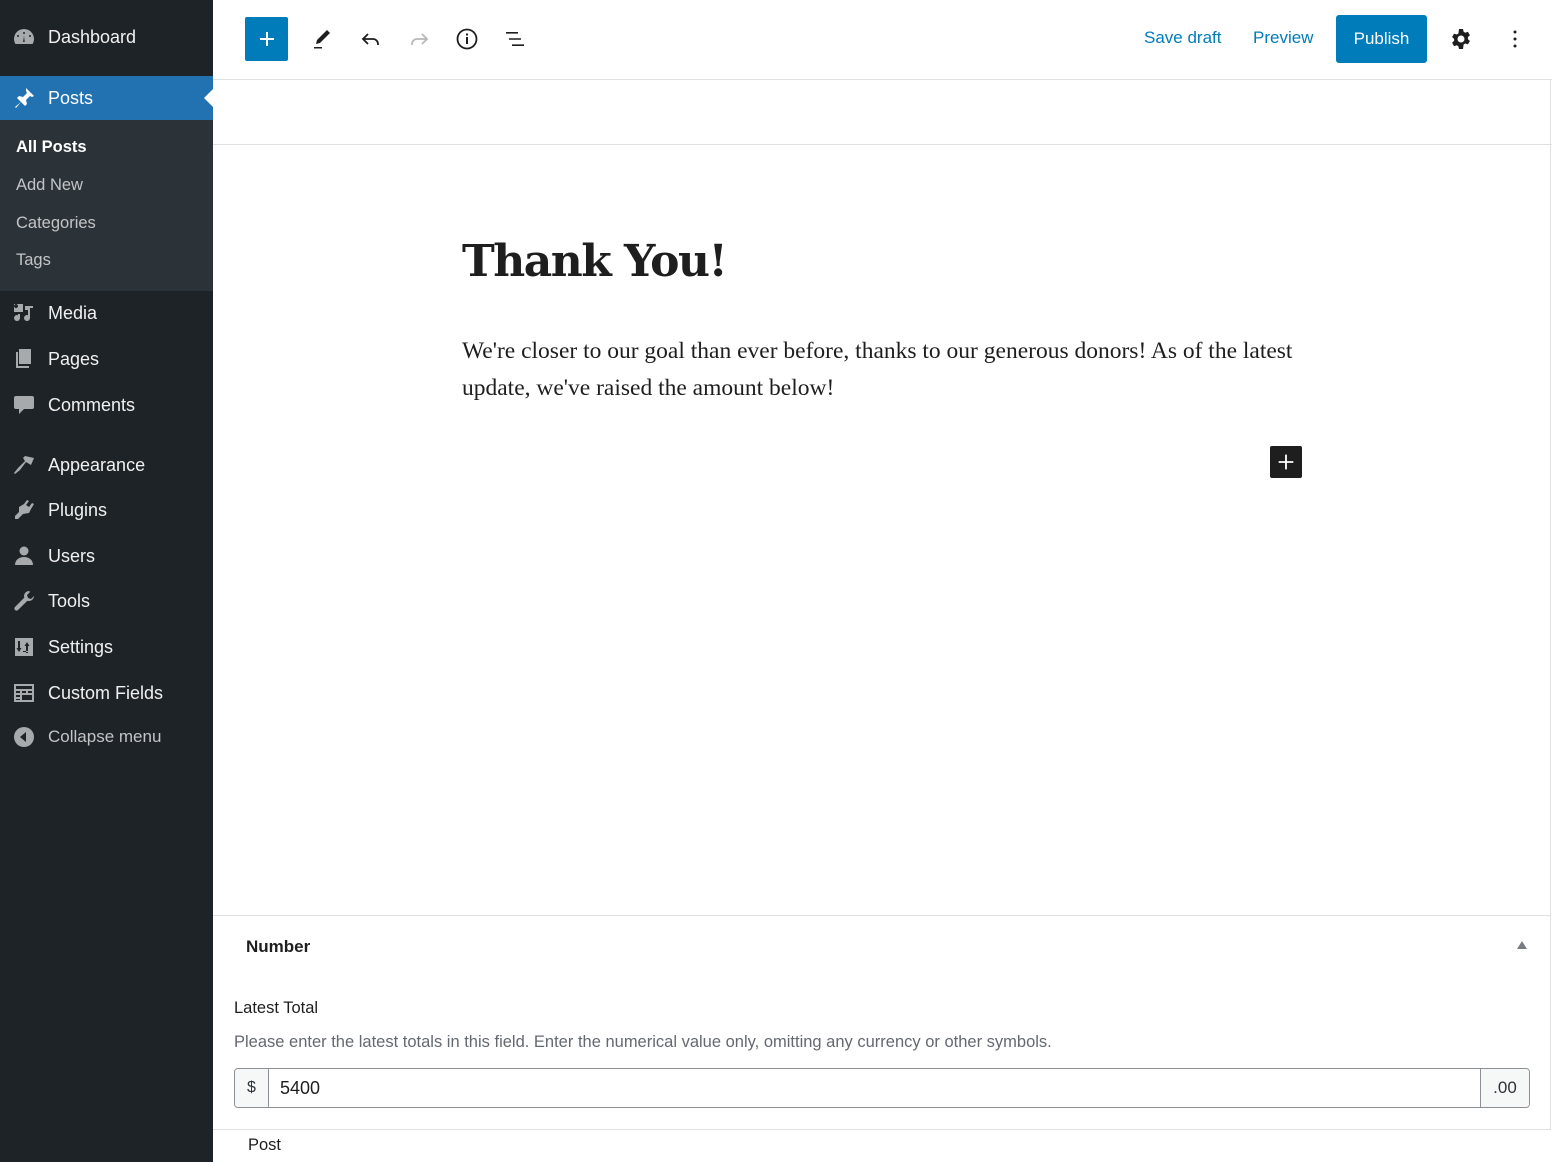 The width and height of the screenshot is (1552, 1162). Describe the element at coordinates (81, 646) in the screenshot. I see `menu-label: Settings` at that location.